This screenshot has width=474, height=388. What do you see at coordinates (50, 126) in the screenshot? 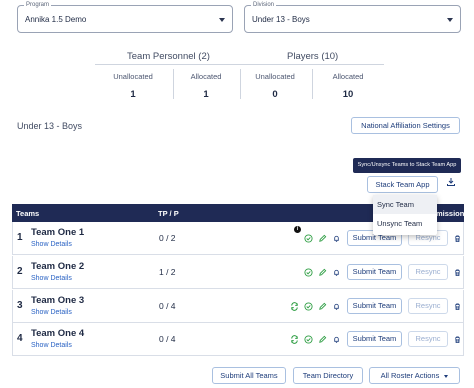
I see `division-title: Under 13 - Boys` at bounding box center [50, 126].